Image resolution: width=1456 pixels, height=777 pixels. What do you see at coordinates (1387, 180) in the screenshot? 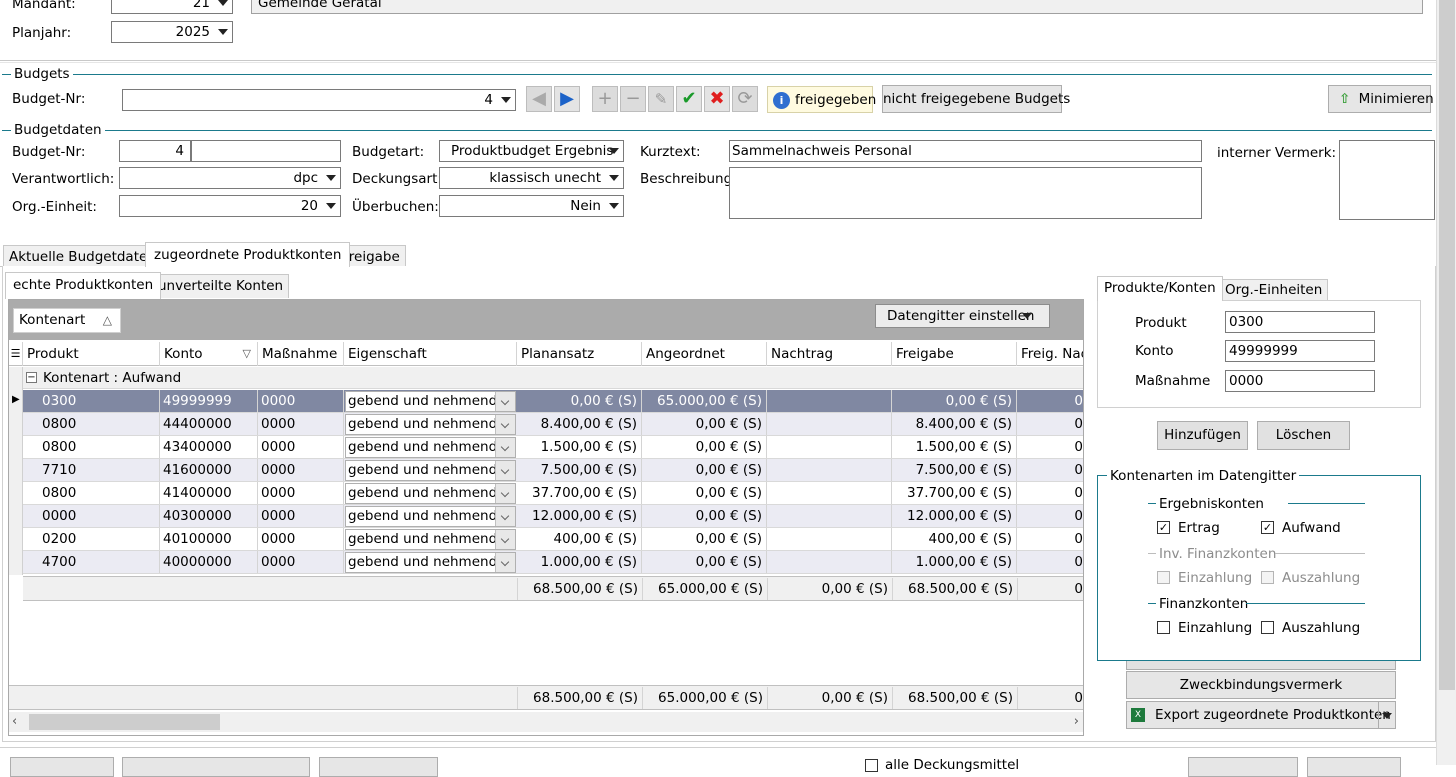
I see `interner-vermerk-textarea` at bounding box center [1387, 180].